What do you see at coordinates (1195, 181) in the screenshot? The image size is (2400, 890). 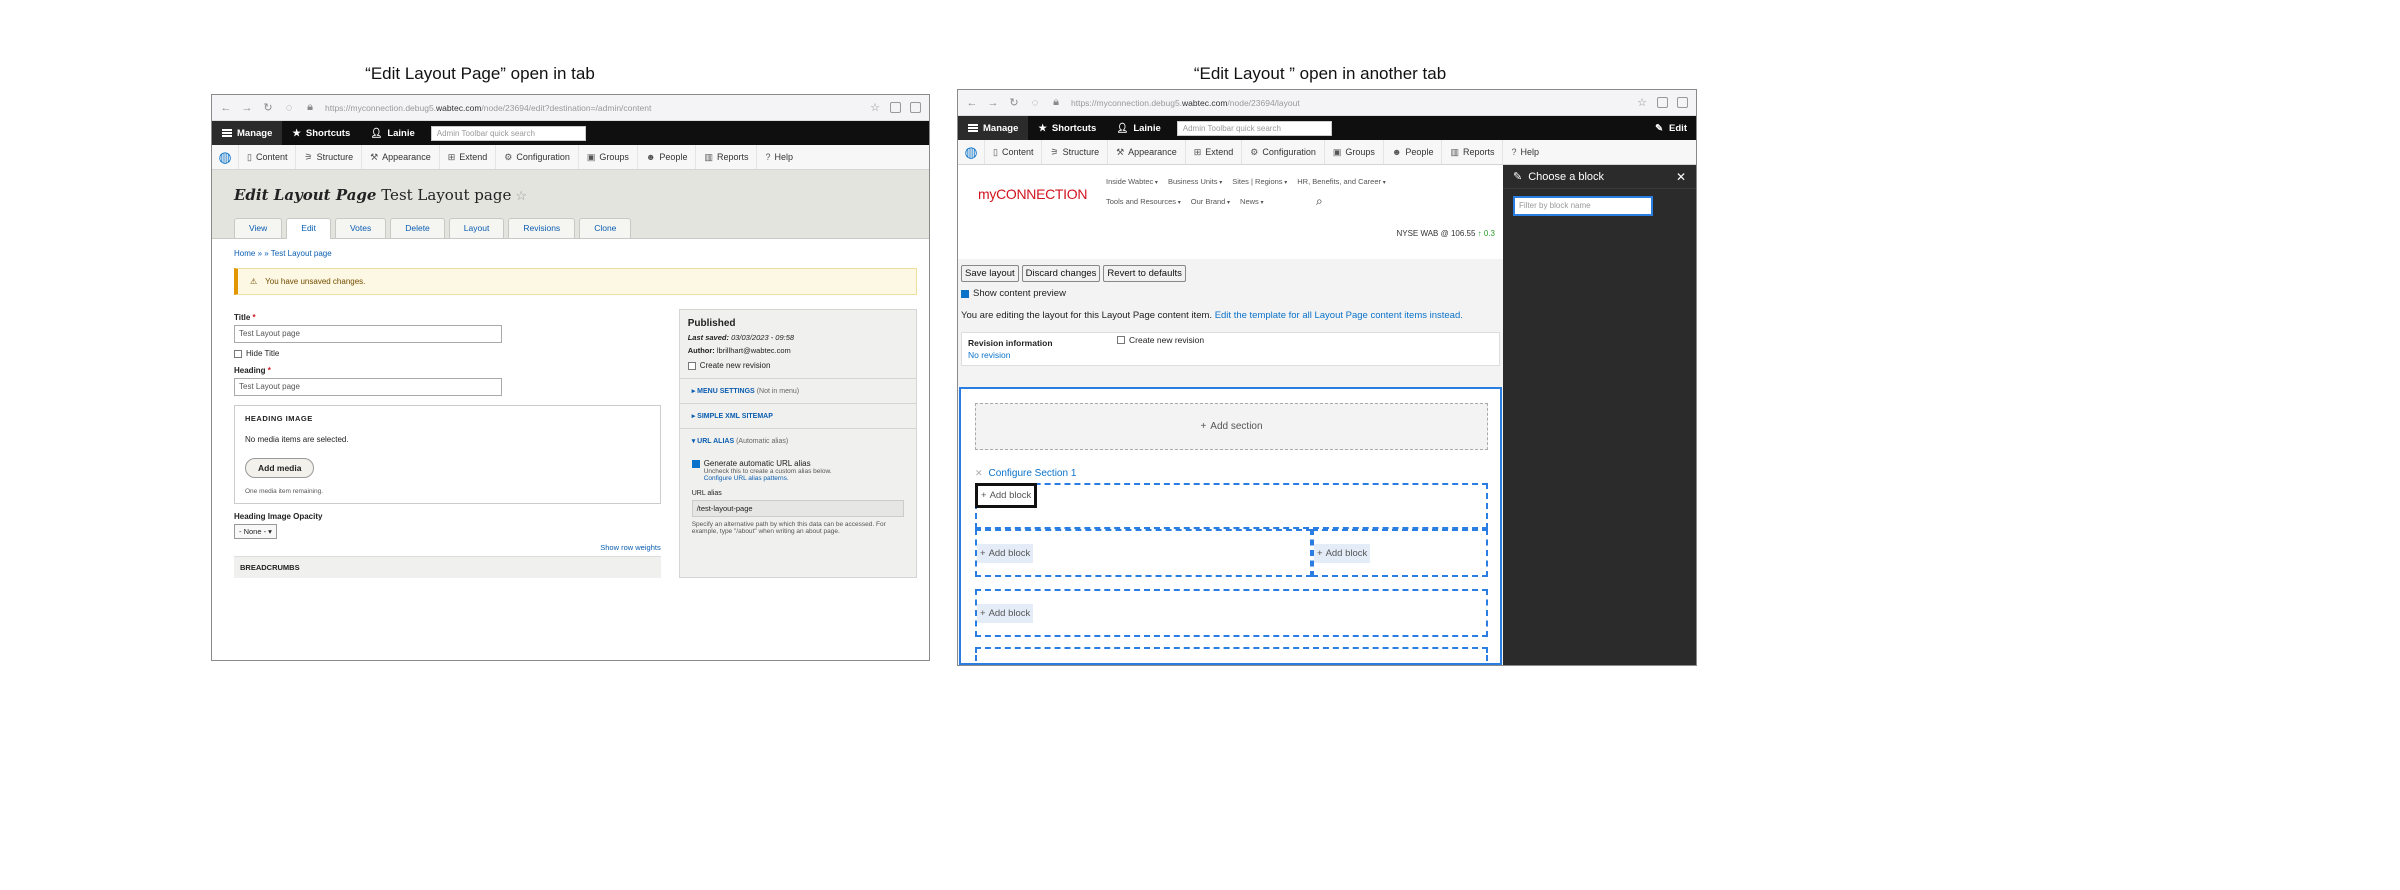 I see `nav-business-units: Business Units` at bounding box center [1195, 181].